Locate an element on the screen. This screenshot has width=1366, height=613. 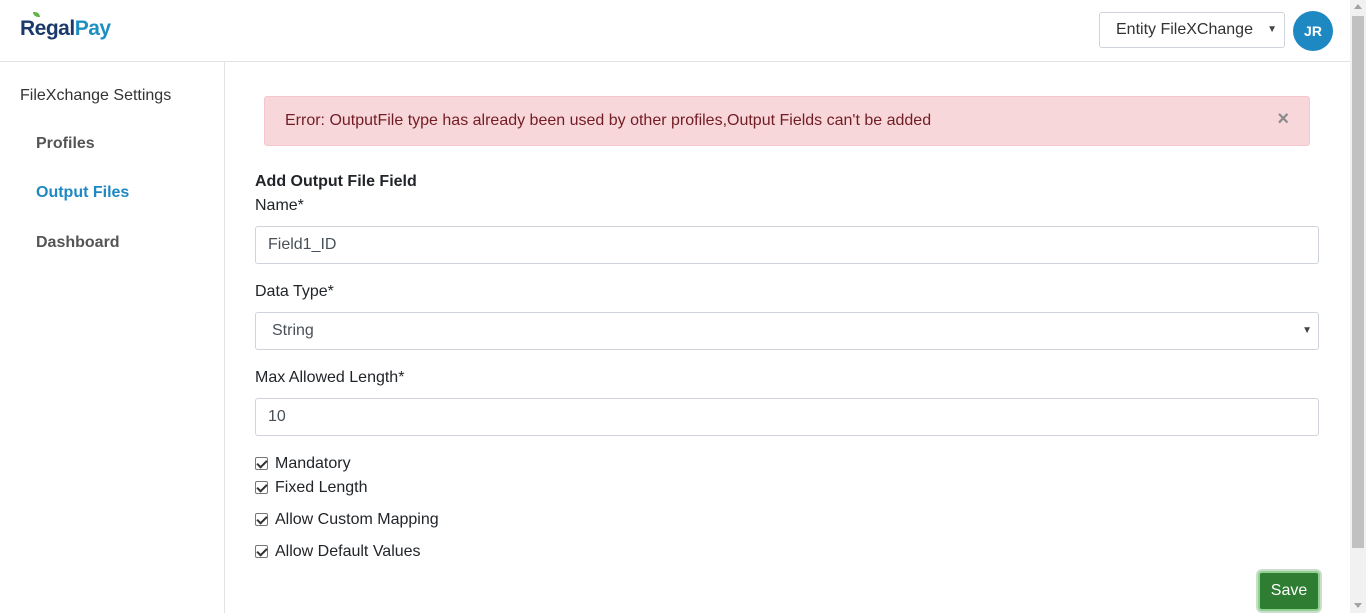
scroll-down-icon is located at coordinates (1358, 605).